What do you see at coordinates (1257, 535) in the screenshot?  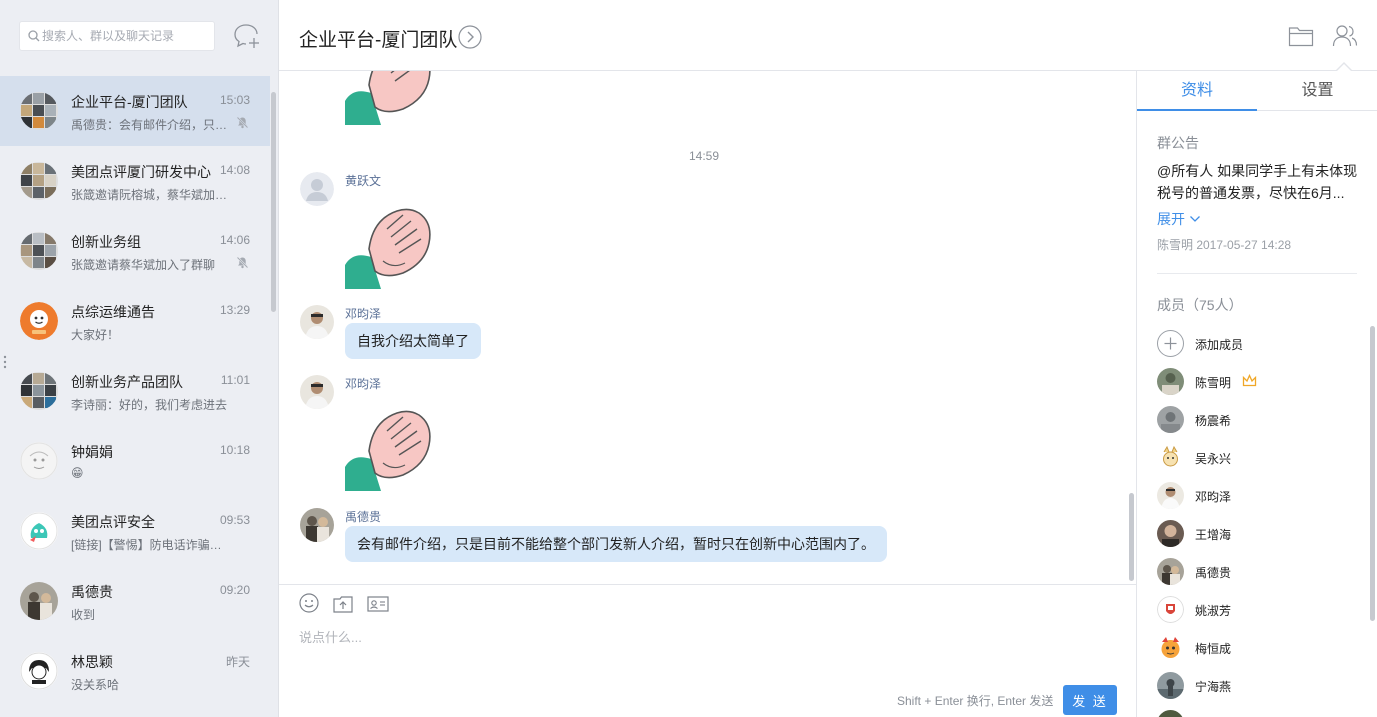 I see `member-item: 王增海` at bounding box center [1257, 535].